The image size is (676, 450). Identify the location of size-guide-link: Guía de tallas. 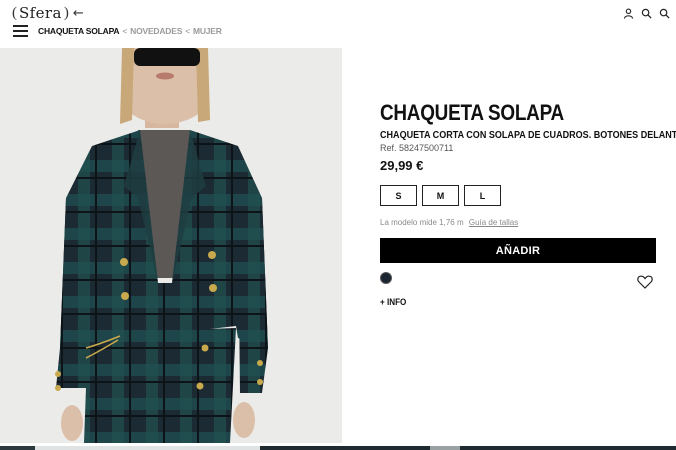
(493, 222).